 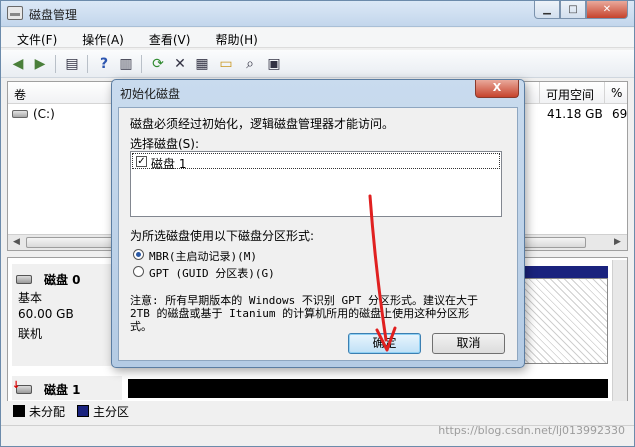 I want to click on note-line-2: 2TB 的磁盘或基于 Itanium 的计算机所用的磁盘上使用这种分区形, so click(x=300, y=313).